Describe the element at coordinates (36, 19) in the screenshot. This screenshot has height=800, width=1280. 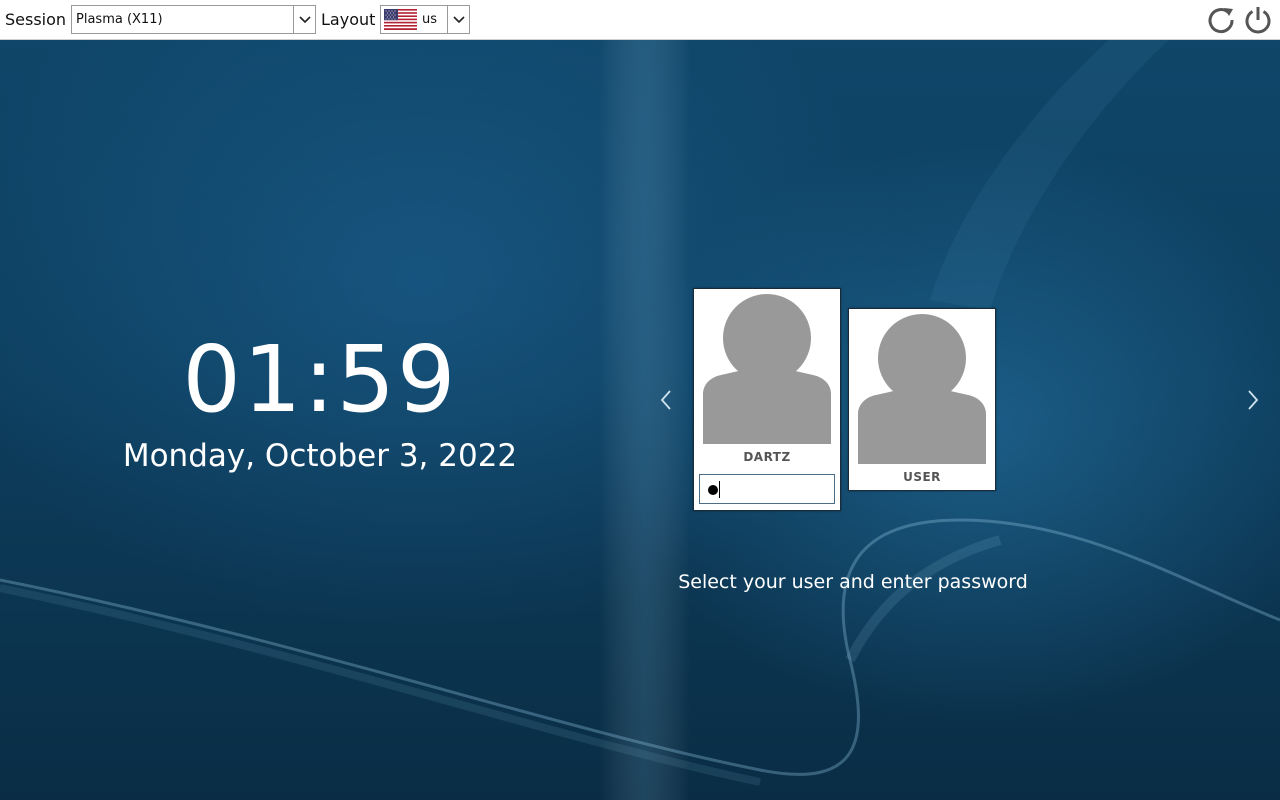
I see `session-label: Session` at that location.